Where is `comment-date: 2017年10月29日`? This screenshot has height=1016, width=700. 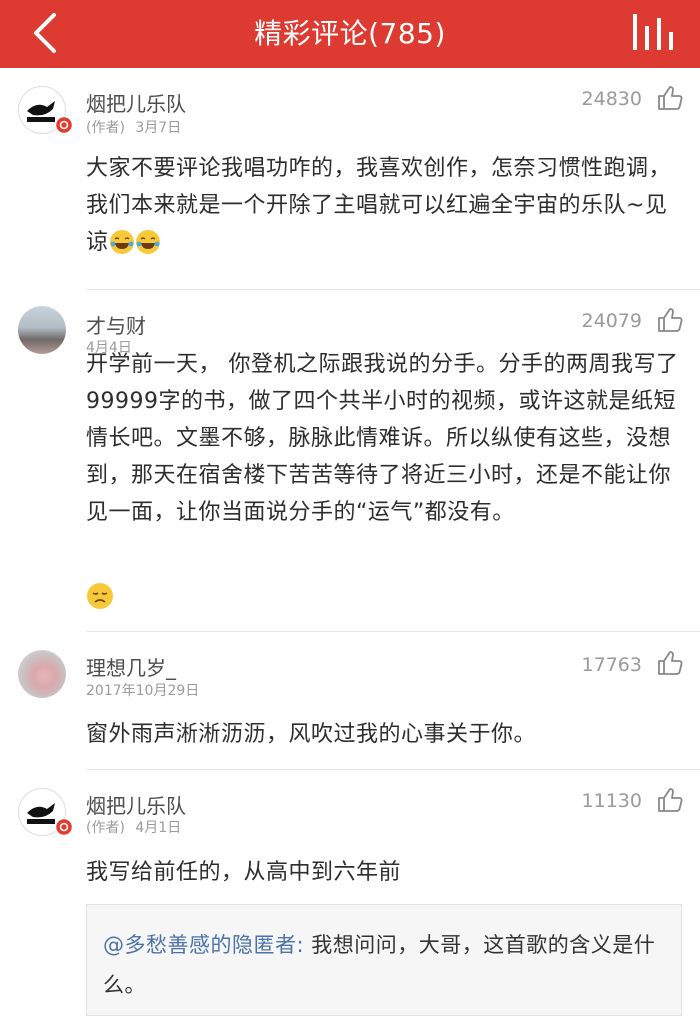 comment-date: 2017年10月29日 is located at coordinates (143, 691).